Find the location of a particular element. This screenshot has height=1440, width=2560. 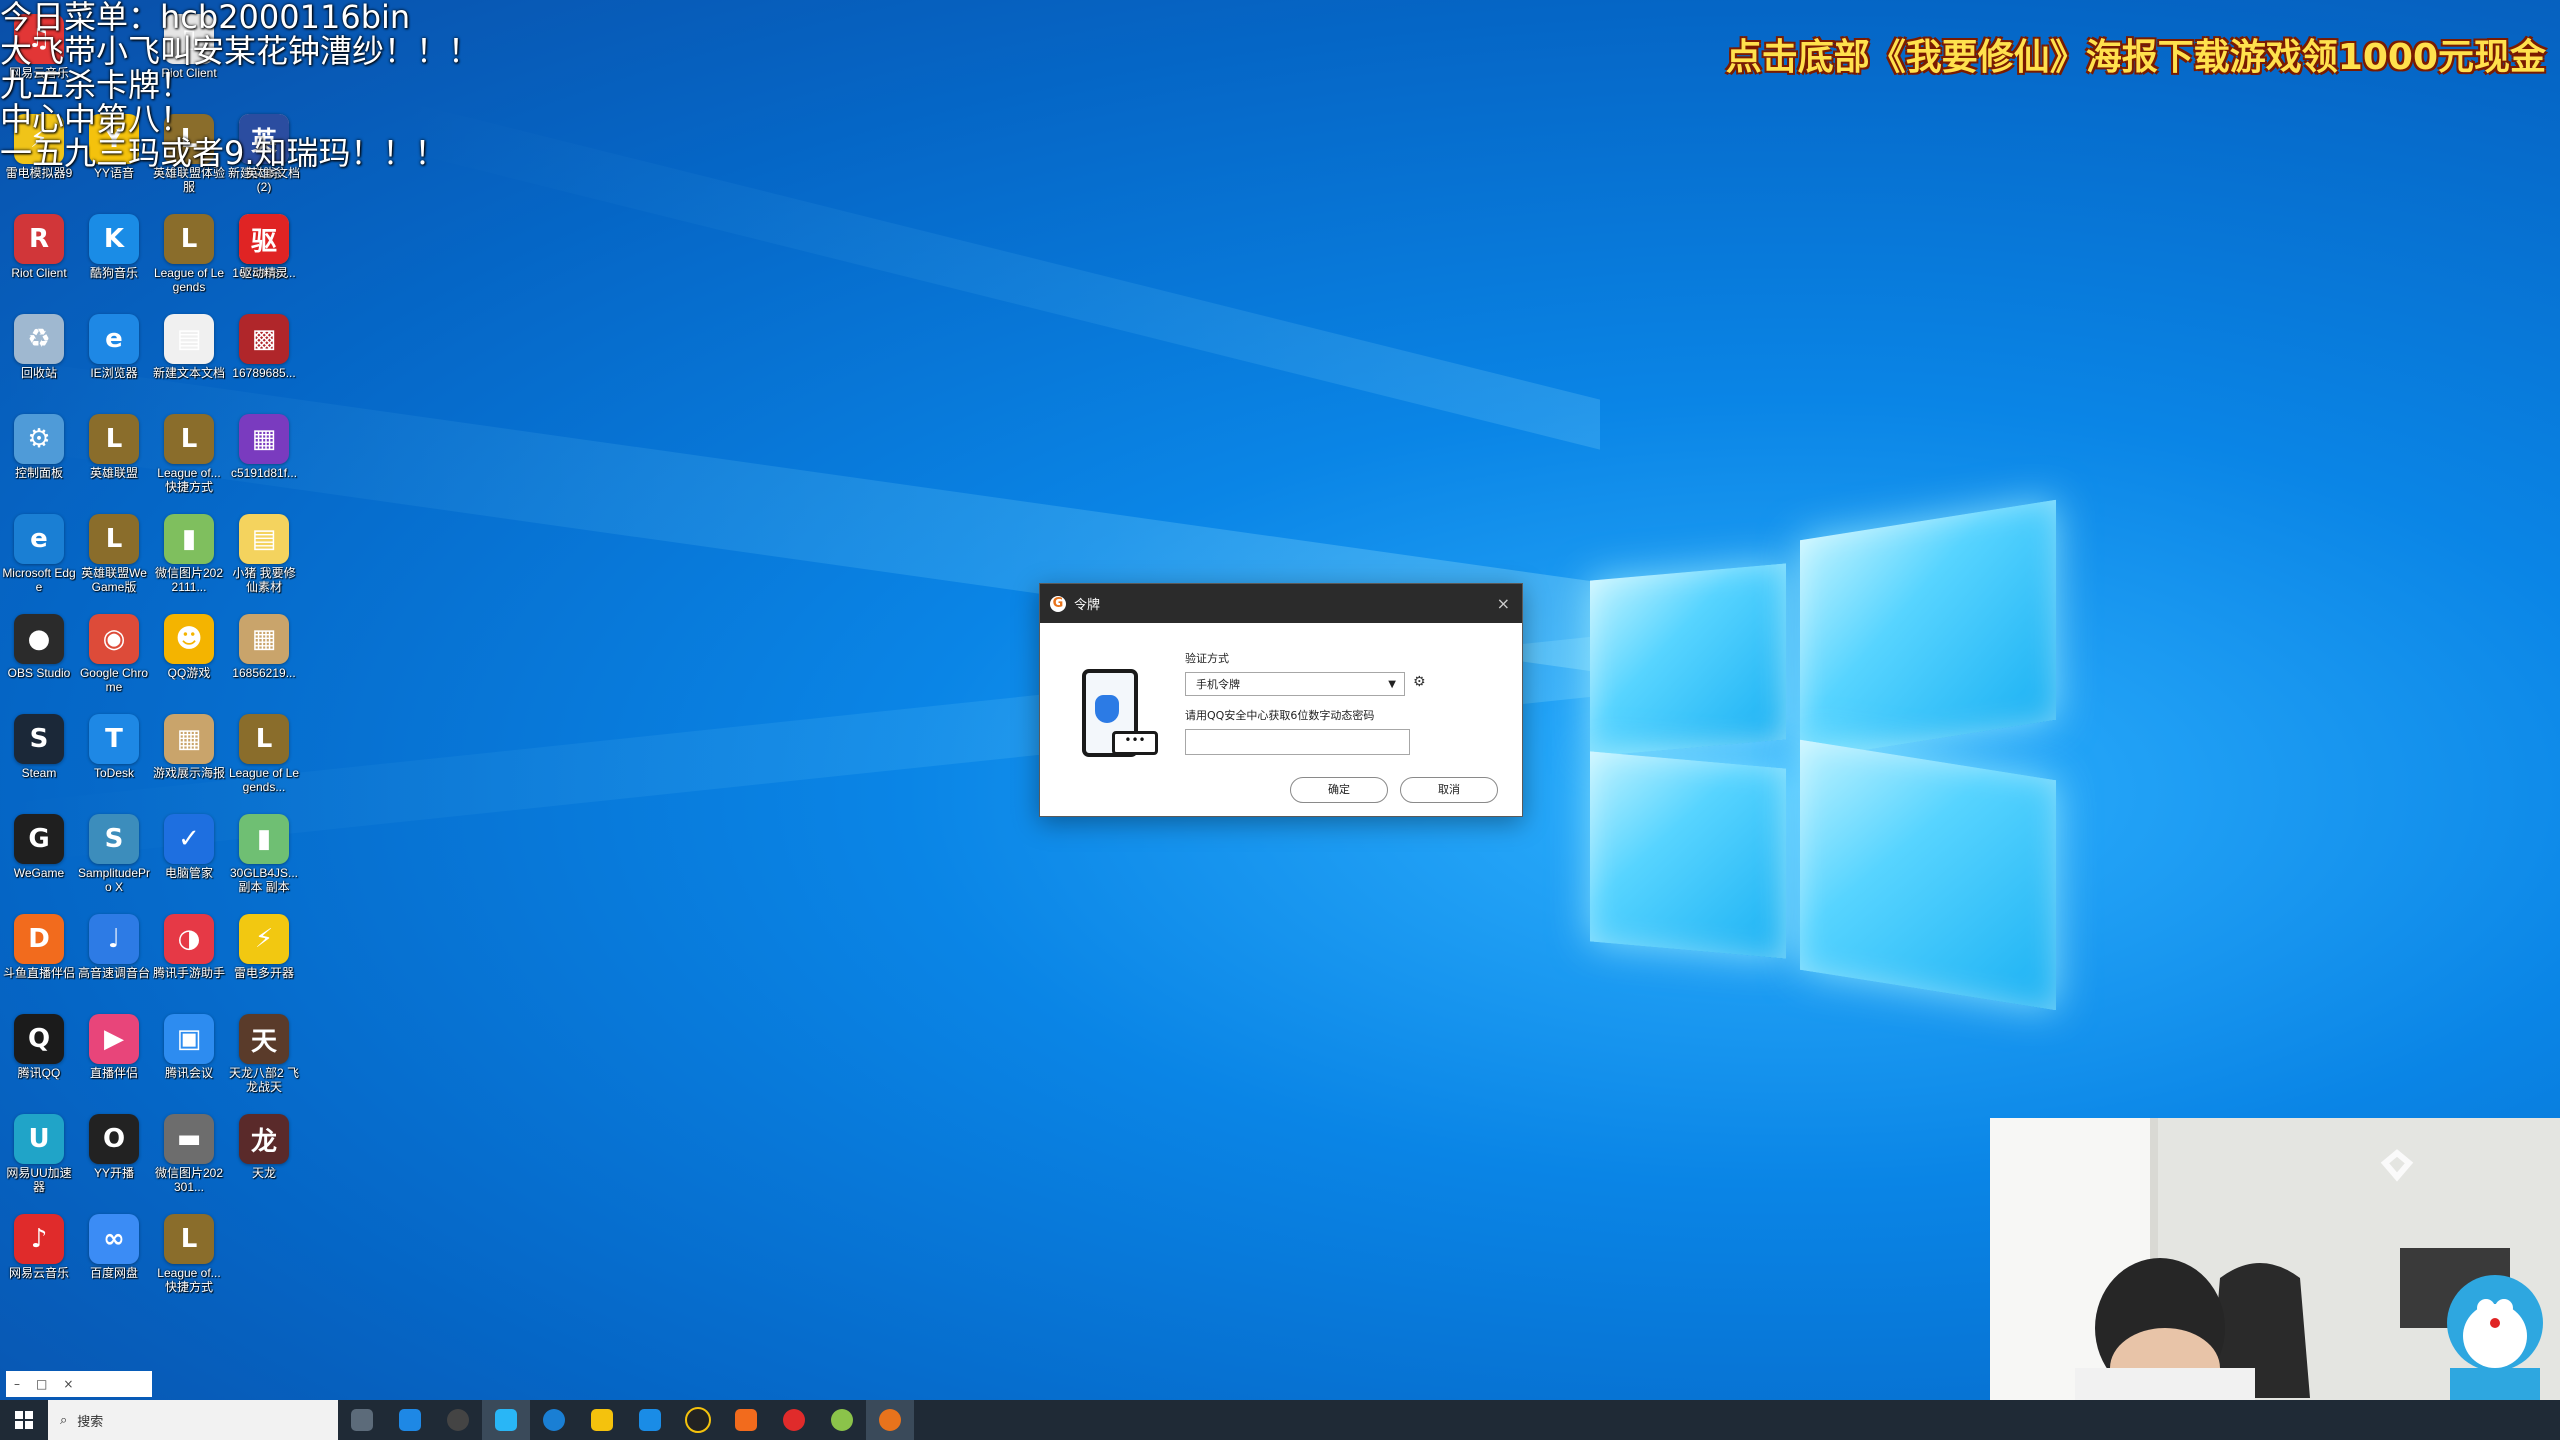

overlay-line-5: 一五九三玛或者9.知瑞玛！！！ is located at coordinates (223, 153).